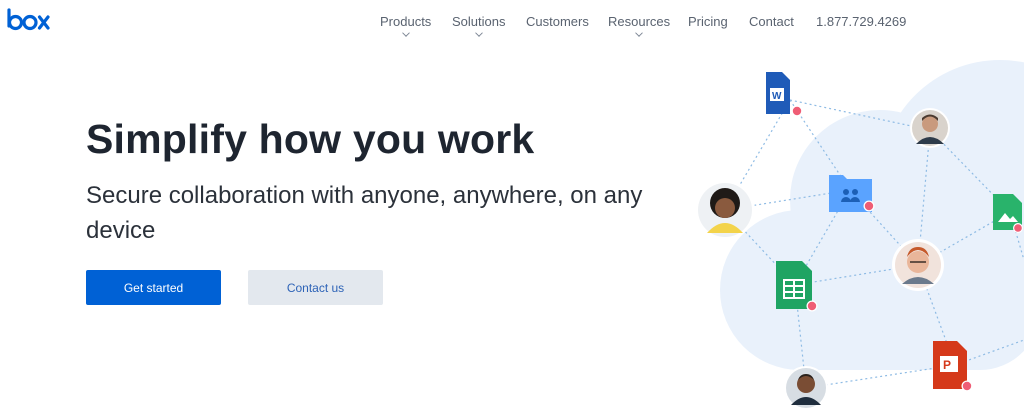  What do you see at coordinates (310, 139) in the screenshot?
I see `hero-title: Simplify how you work` at bounding box center [310, 139].